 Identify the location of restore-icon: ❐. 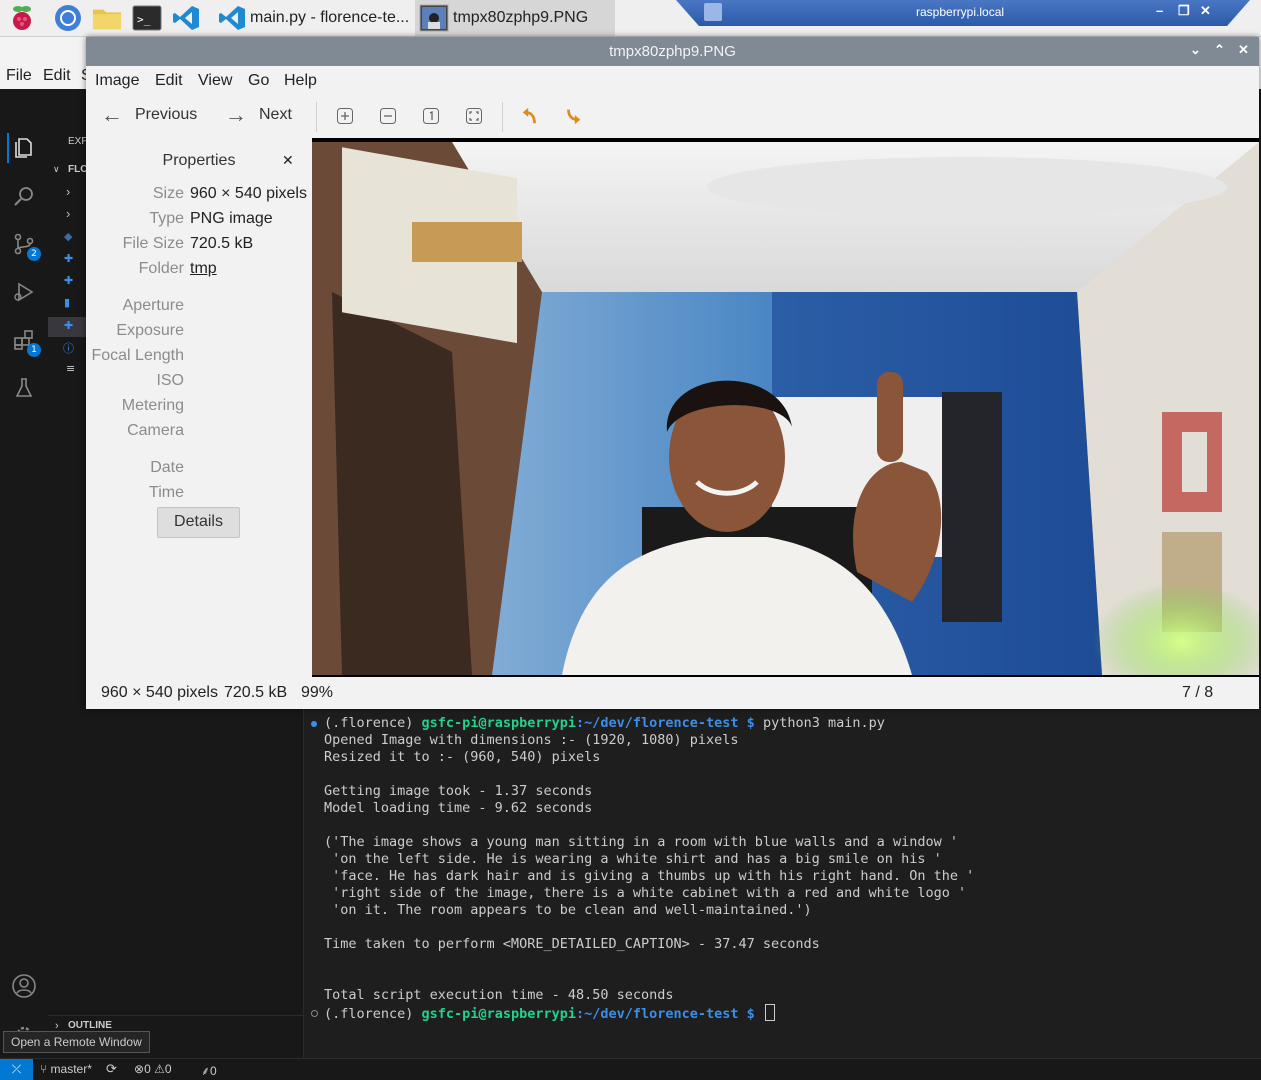
(1184, 11).